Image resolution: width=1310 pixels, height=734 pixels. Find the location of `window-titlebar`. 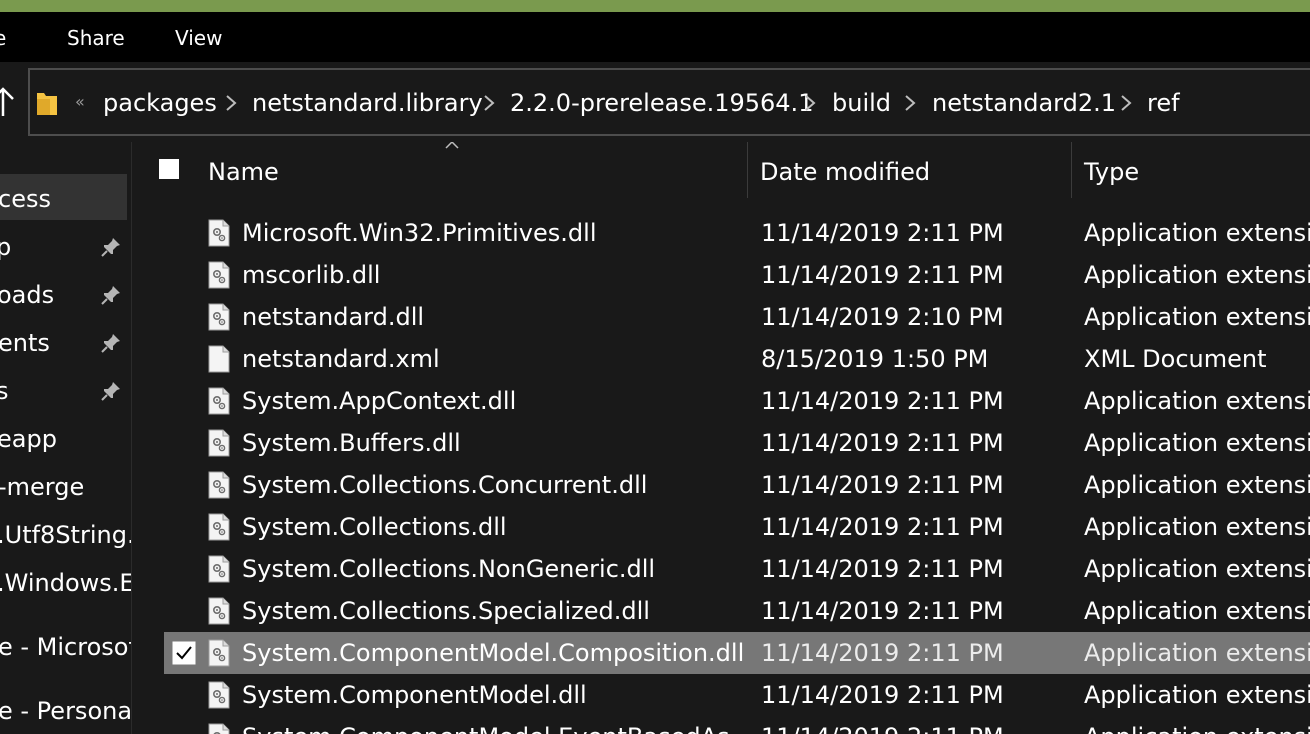

window-titlebar is located at coordinates (655, 6).